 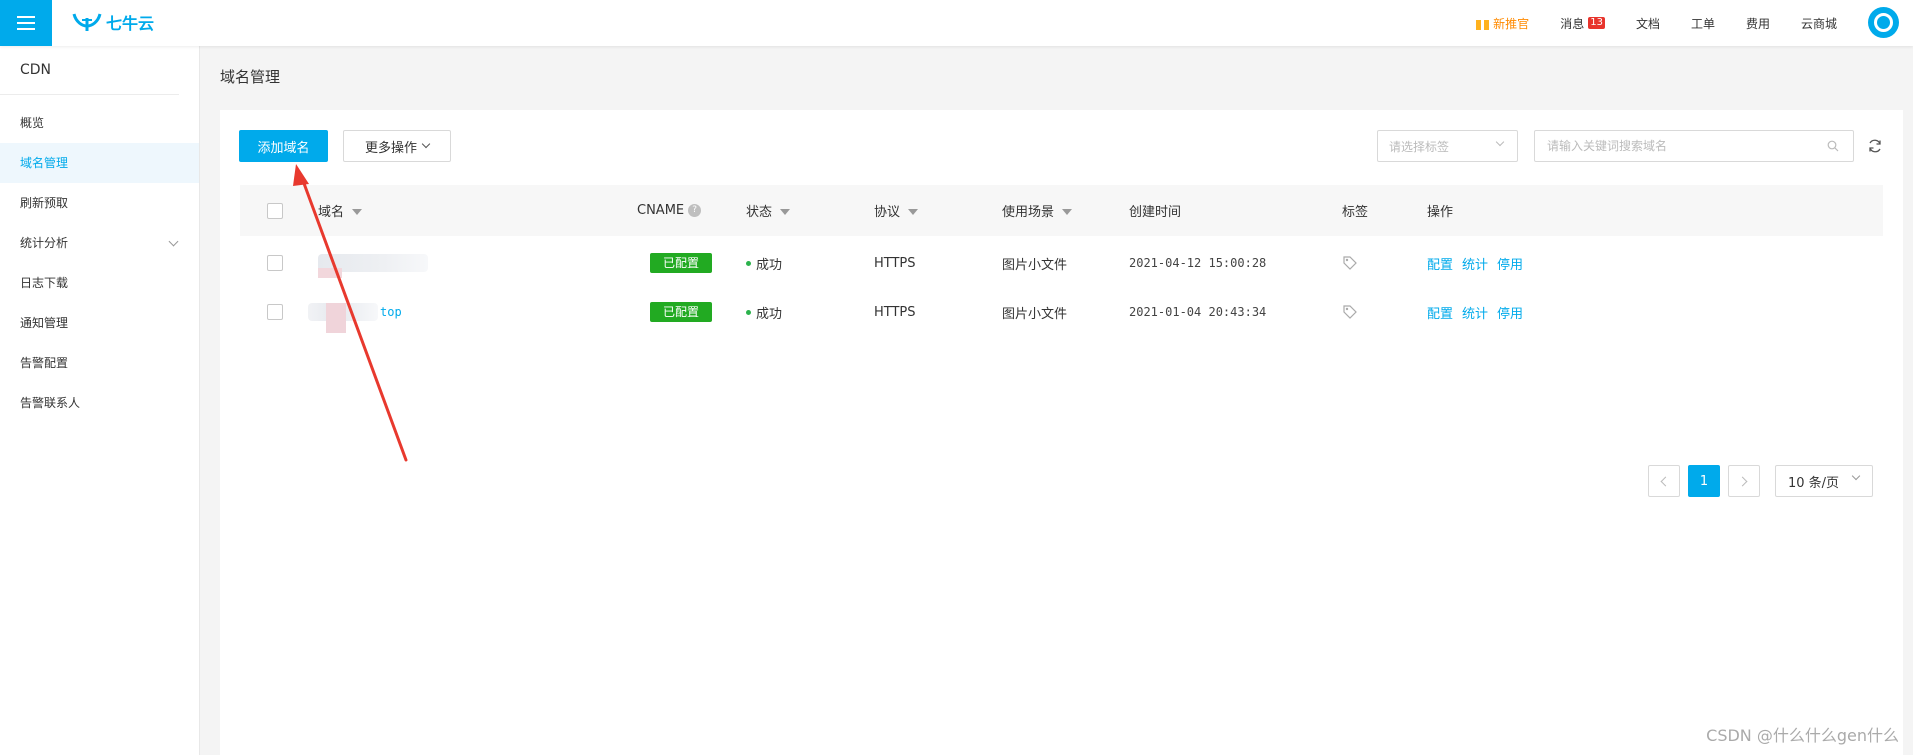 What do you see at coordinates (275, 210) in the screenshot?
I see `select-all-checkbox` at bounding box center [275, 210].